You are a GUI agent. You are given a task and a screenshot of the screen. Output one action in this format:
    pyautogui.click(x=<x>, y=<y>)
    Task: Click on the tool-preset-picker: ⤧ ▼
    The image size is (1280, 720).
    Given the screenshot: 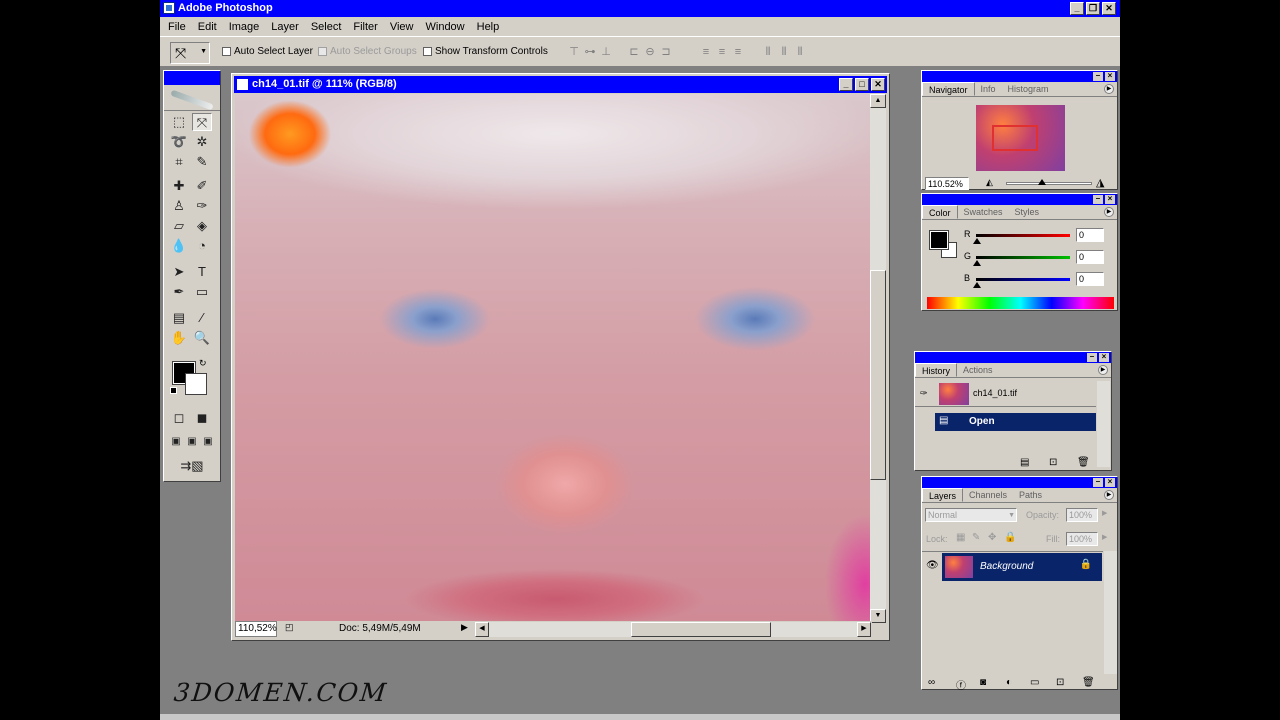 What is the action you would take?
    pyautogui.click(x=190, y=53)
    